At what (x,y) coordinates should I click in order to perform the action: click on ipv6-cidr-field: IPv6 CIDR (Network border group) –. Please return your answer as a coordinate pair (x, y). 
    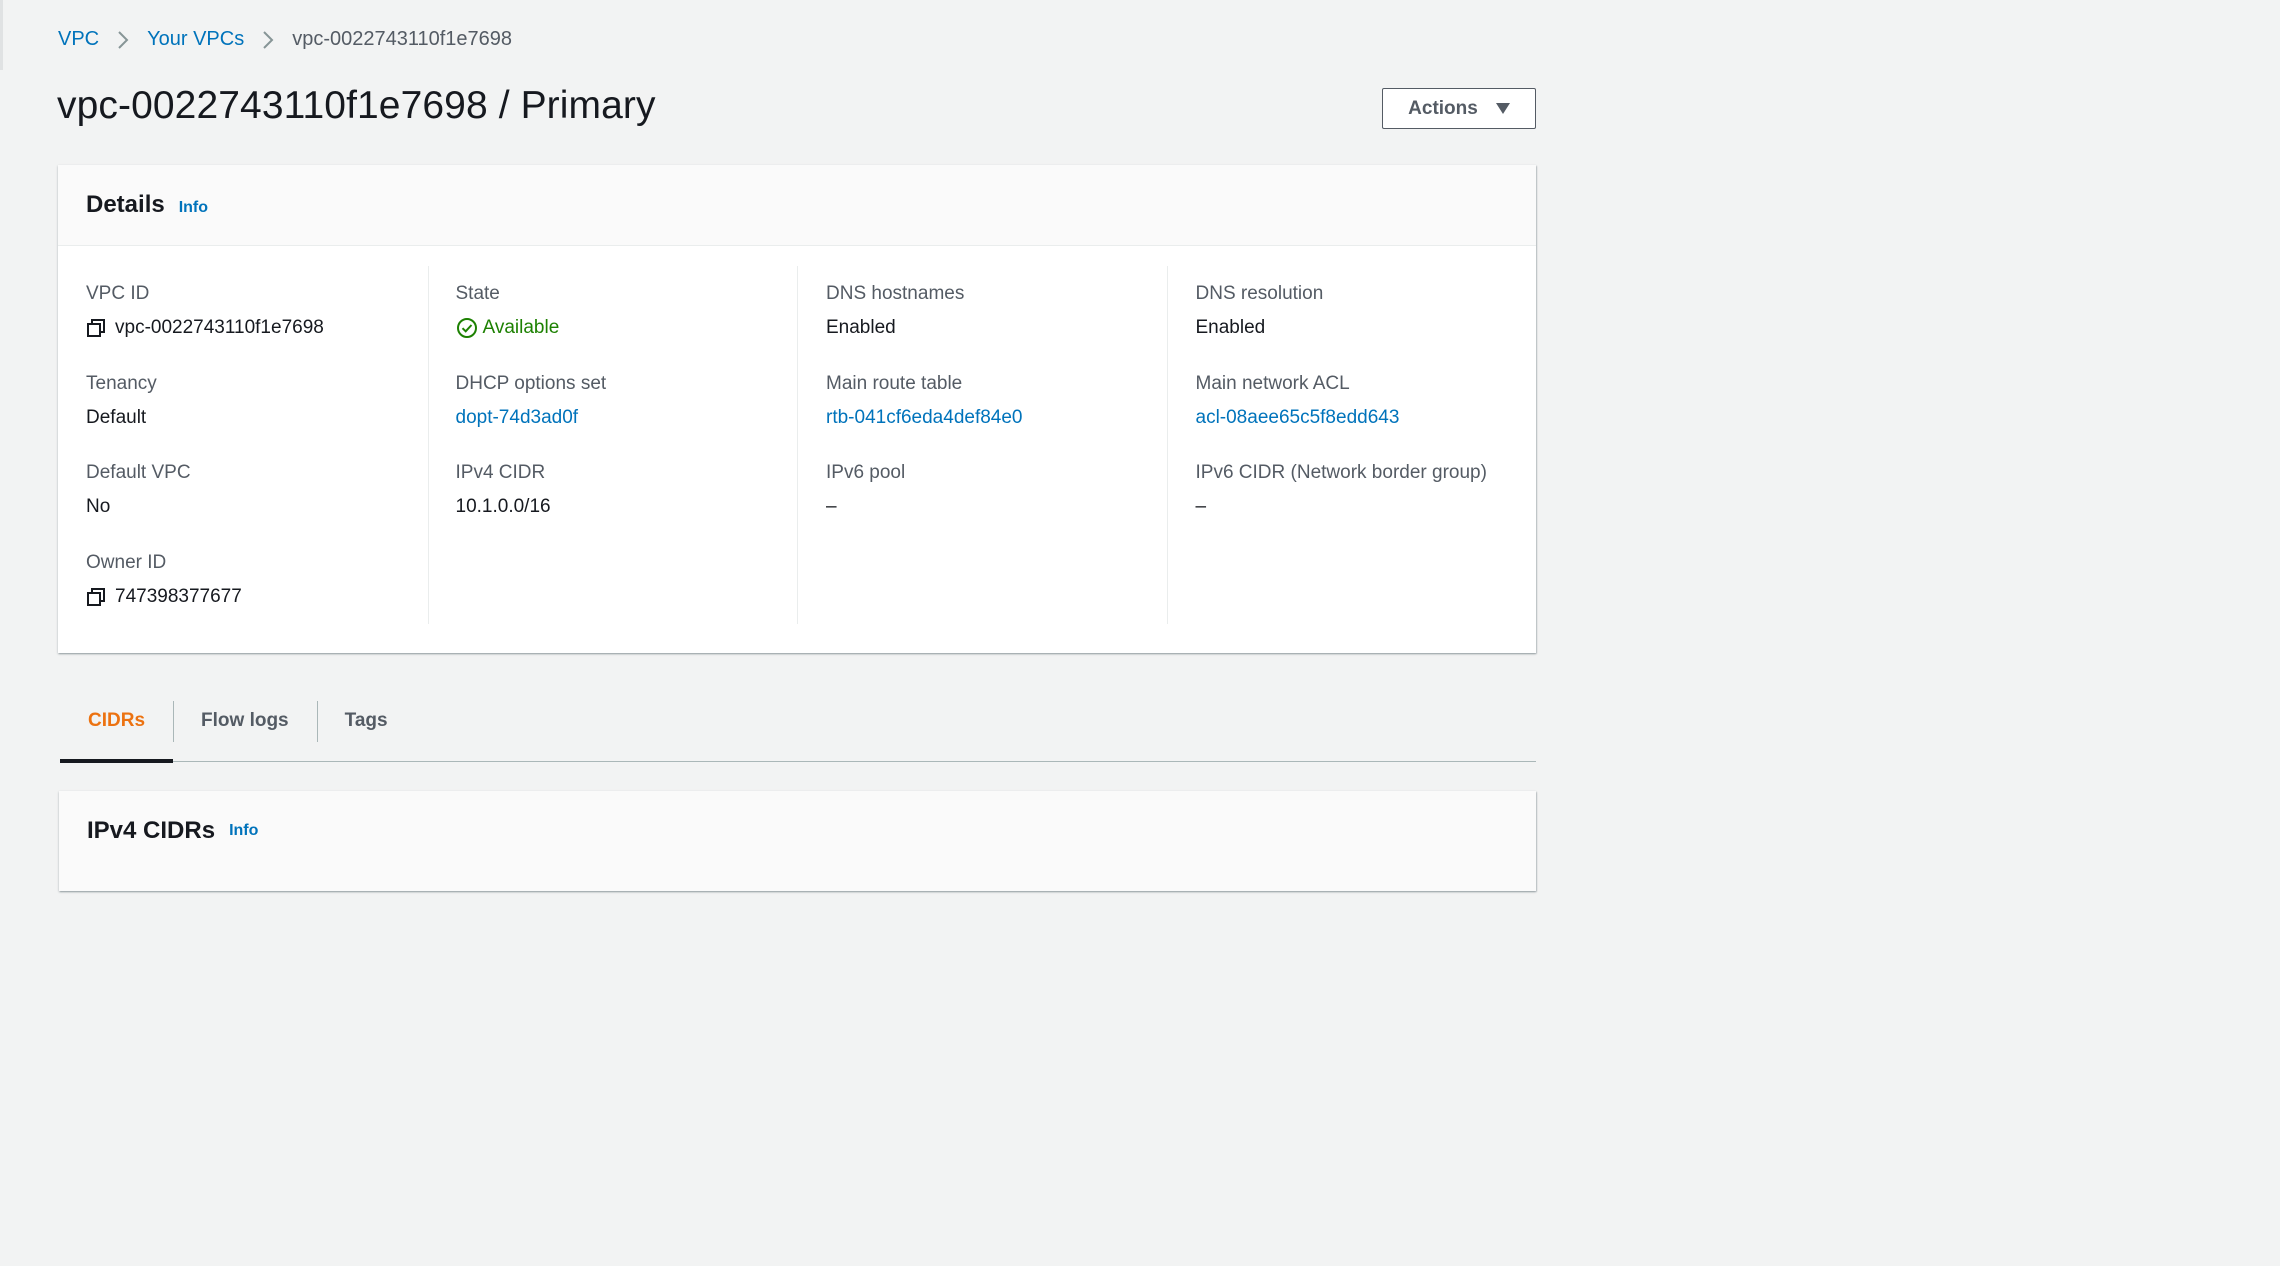
    Looking at the image, I should click on (1366, 490).